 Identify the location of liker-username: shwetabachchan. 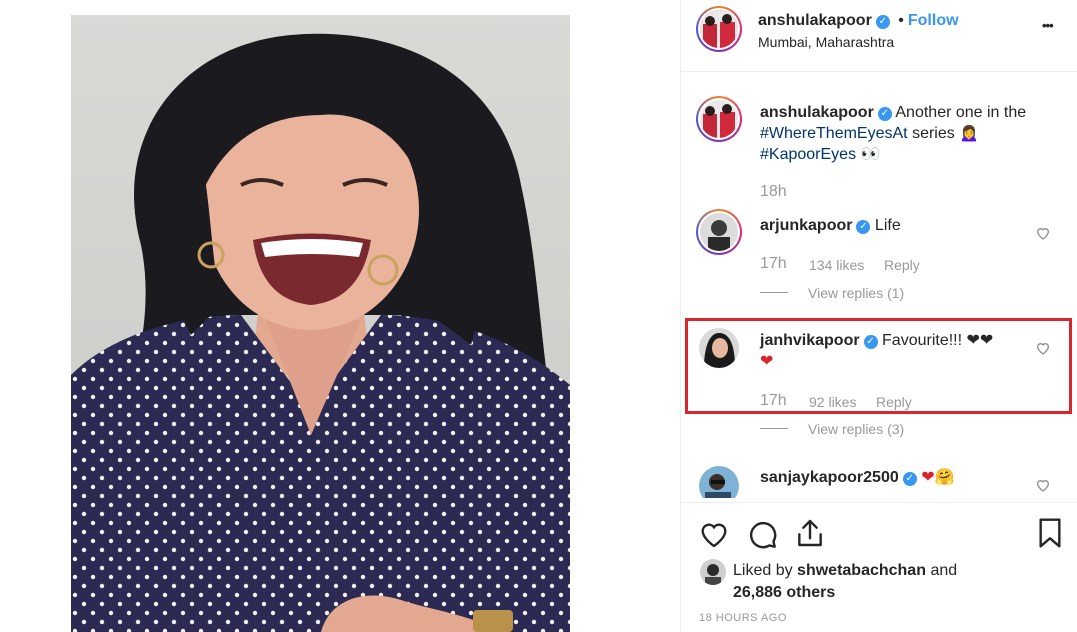
(861, 570).